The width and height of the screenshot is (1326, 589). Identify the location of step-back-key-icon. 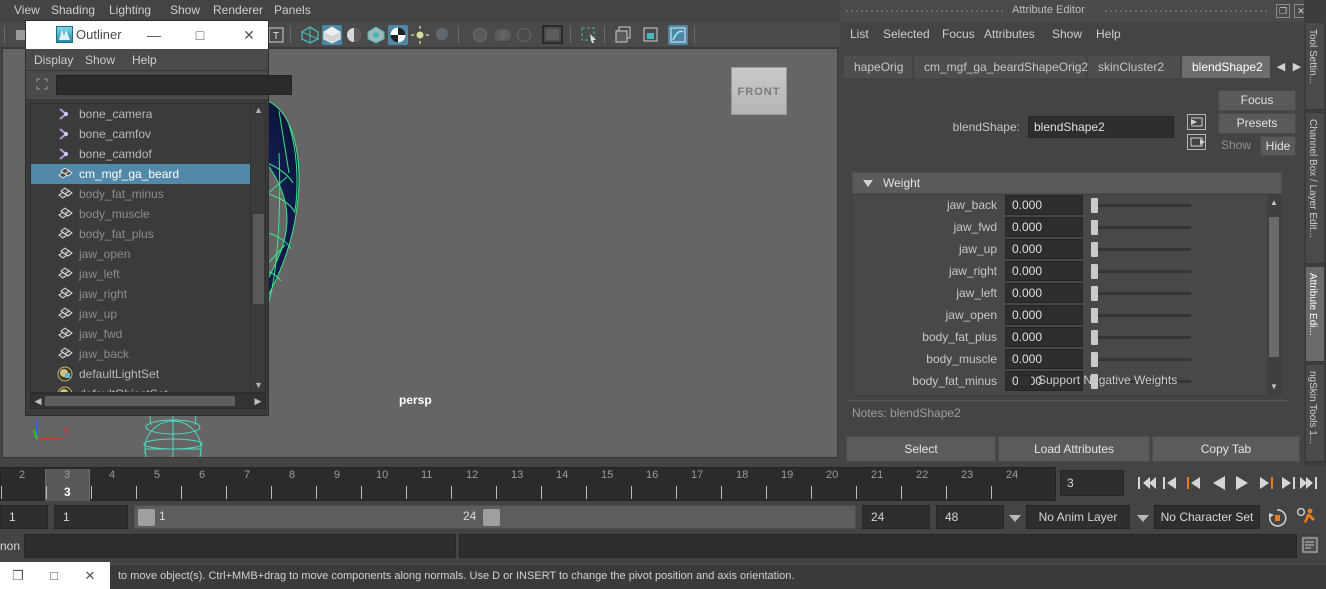
(1170, 483).